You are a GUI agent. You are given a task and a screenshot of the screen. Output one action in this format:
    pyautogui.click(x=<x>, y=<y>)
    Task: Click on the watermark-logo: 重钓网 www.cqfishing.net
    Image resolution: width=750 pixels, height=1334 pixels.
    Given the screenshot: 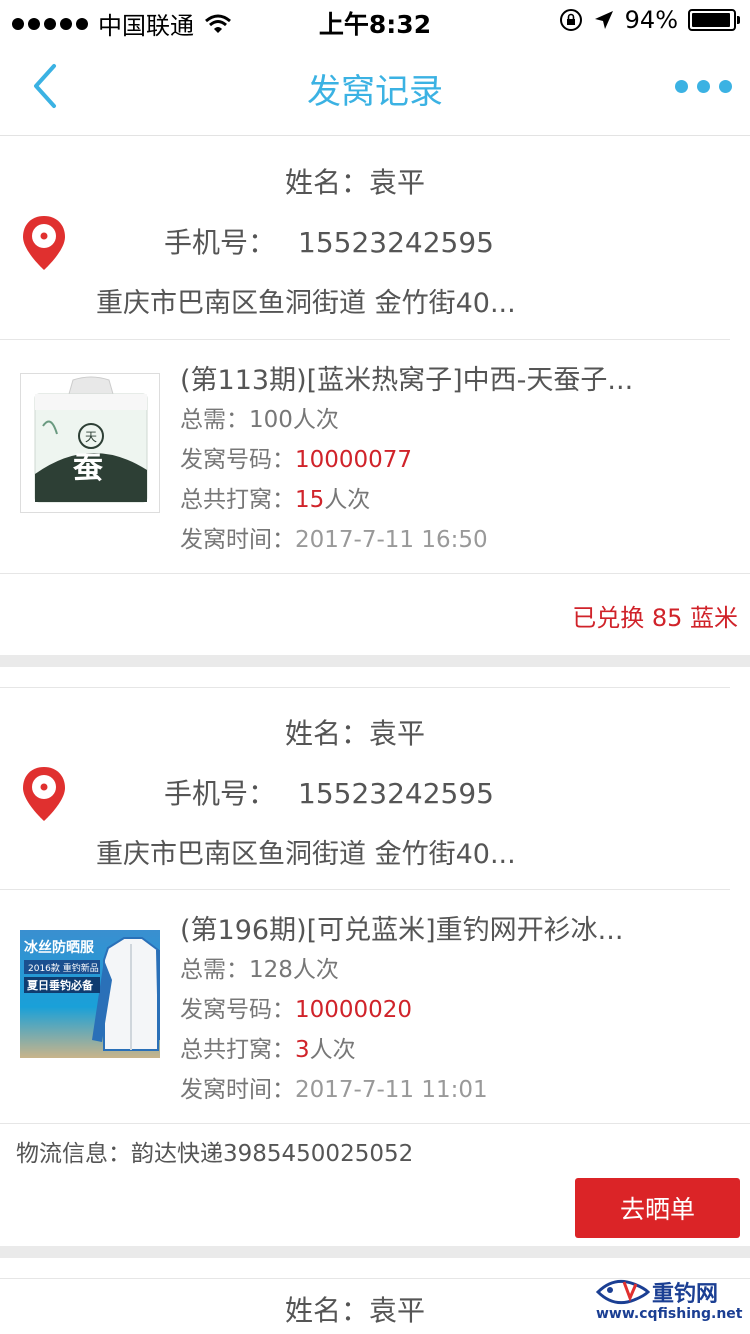 What is the action you would take?
    pyautogui.click(x=669, y=1300)
    